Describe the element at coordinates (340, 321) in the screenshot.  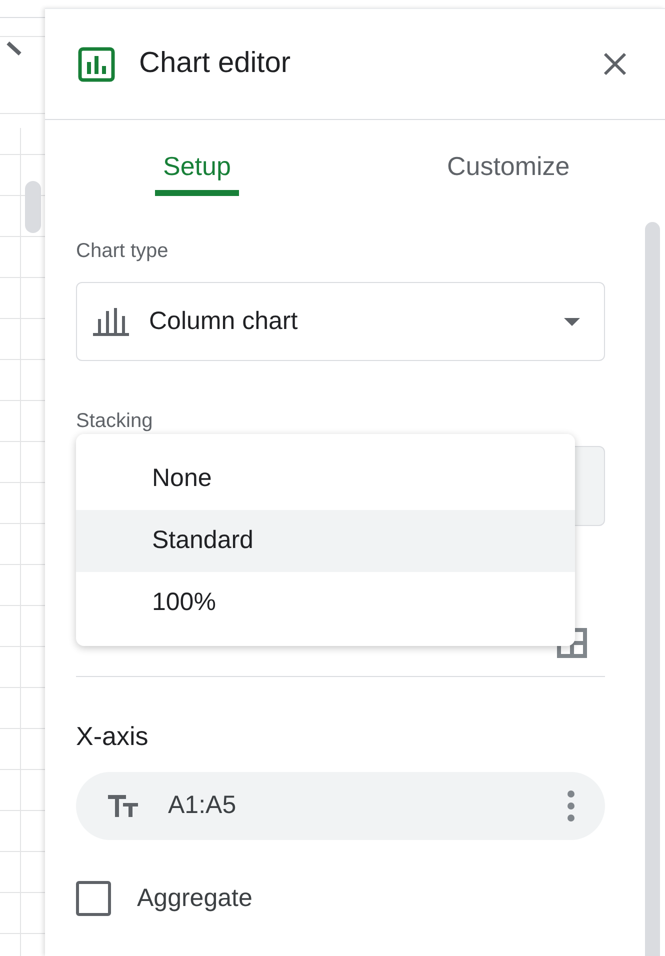
I see `chart-type-dropdown: Column chart` at that location.